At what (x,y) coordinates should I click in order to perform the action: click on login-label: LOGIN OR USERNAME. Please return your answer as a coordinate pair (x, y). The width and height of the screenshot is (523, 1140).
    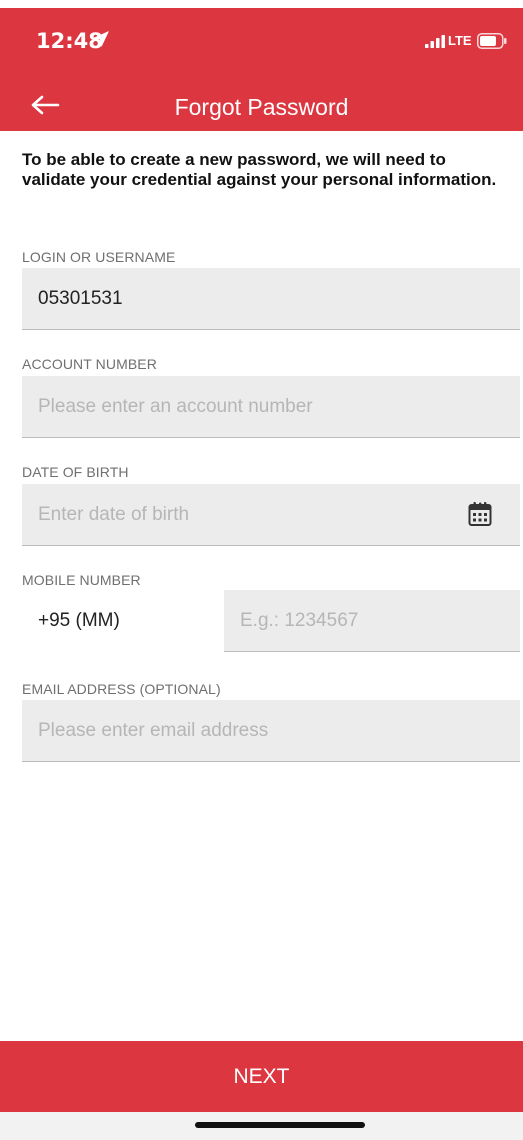
    Looking at the image, I should click on (99, 257).